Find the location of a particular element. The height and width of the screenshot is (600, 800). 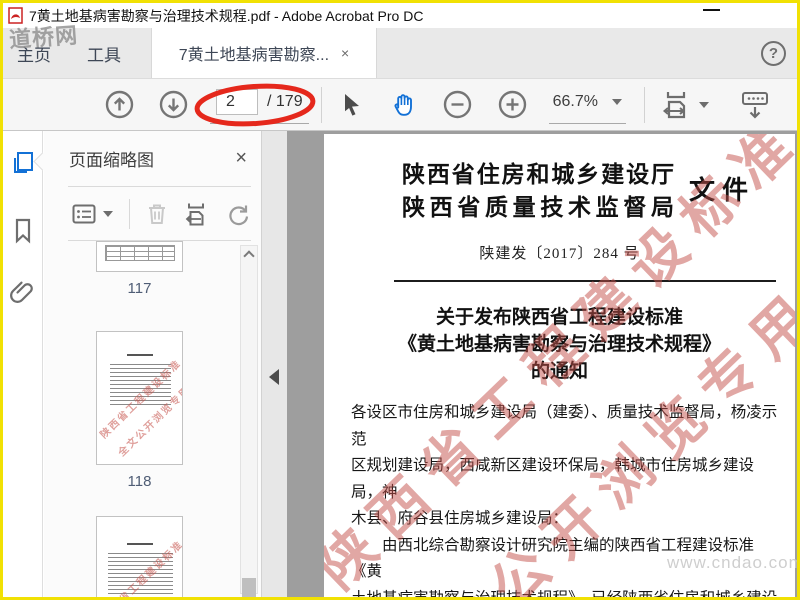

pages-icon is located at coordinates (23, 162).